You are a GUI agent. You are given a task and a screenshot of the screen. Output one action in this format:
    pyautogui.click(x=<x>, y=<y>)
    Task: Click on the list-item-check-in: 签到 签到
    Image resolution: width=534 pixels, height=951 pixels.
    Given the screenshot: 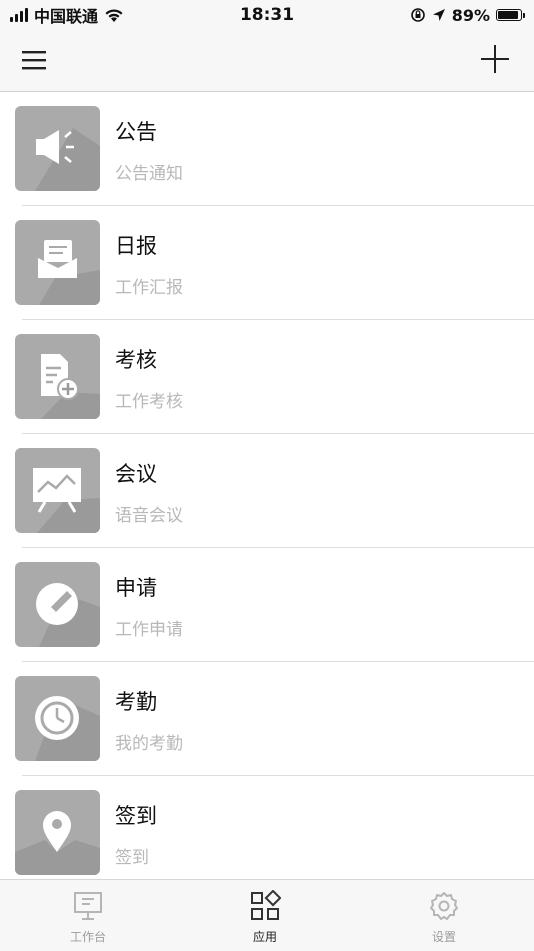 What is the action you would take?
    pyautogui.click(x=267, y=833)
    